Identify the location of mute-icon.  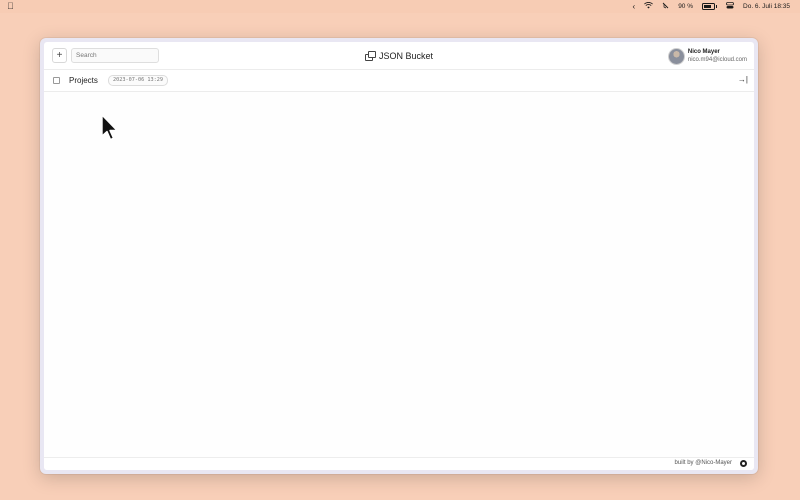
(665, 6).